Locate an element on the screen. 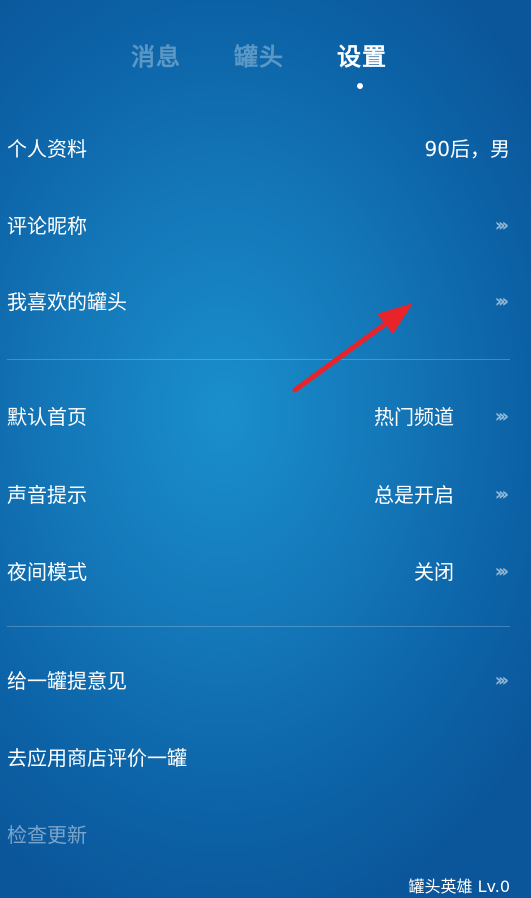  settings-row-rate-app: 去应用商店评价一罐 is located at coordinates (265, 758).